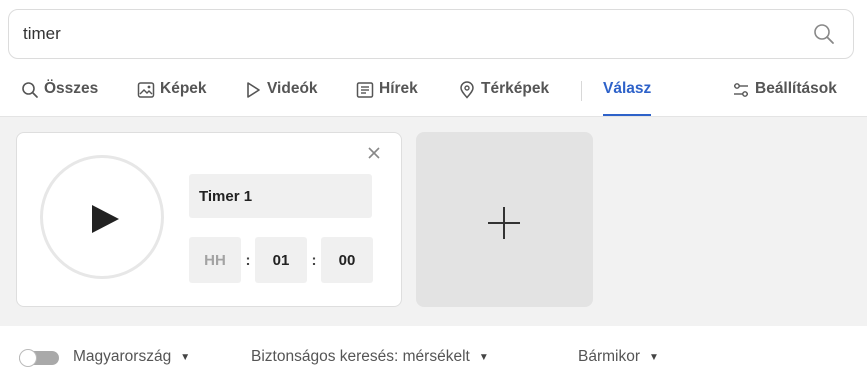 This screenshot has height=373, width=867. Describe the element at coordinates (292, 88) in the screenshot. I see `tab-label: Videók` at that location.